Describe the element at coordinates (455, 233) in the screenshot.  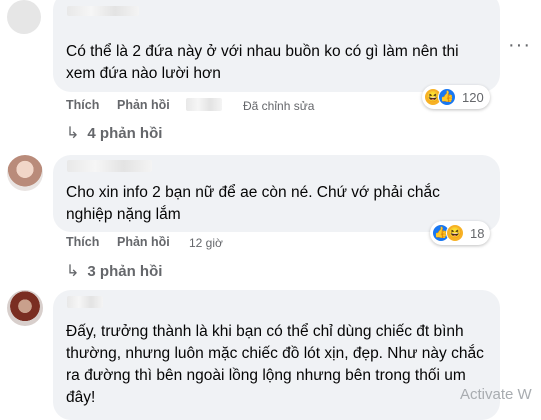
I see `haha-reaction-icon: 😆` at that location.